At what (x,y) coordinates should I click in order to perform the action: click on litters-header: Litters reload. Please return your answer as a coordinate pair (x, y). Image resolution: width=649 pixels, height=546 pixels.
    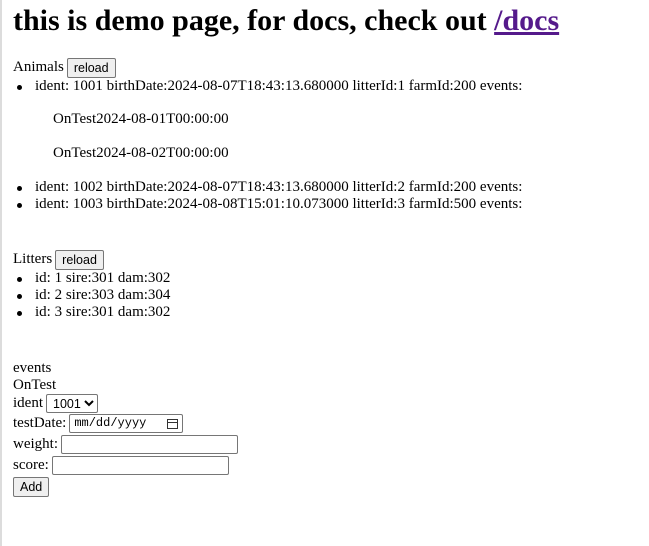
    Looking at the image, I should click on (328, 259).